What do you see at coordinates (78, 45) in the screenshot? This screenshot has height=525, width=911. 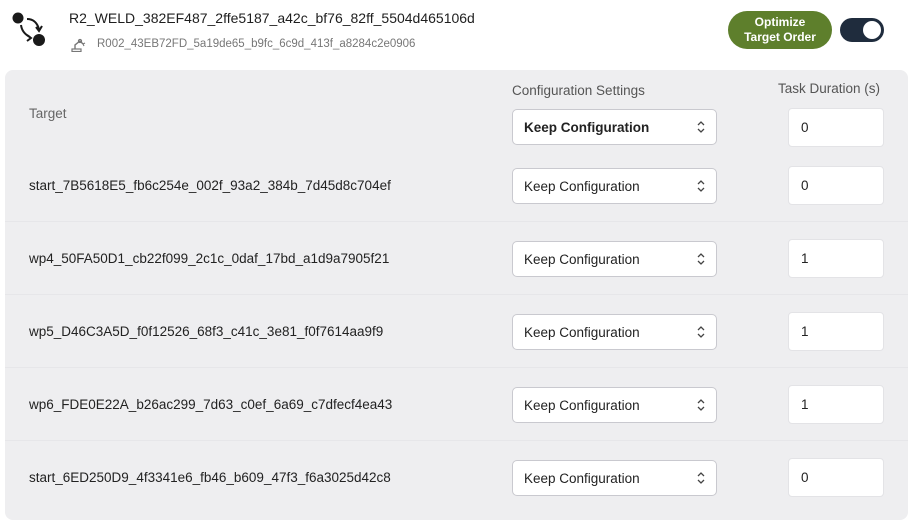 I see `robot-arm-icon` at bounding box center [78, 45].